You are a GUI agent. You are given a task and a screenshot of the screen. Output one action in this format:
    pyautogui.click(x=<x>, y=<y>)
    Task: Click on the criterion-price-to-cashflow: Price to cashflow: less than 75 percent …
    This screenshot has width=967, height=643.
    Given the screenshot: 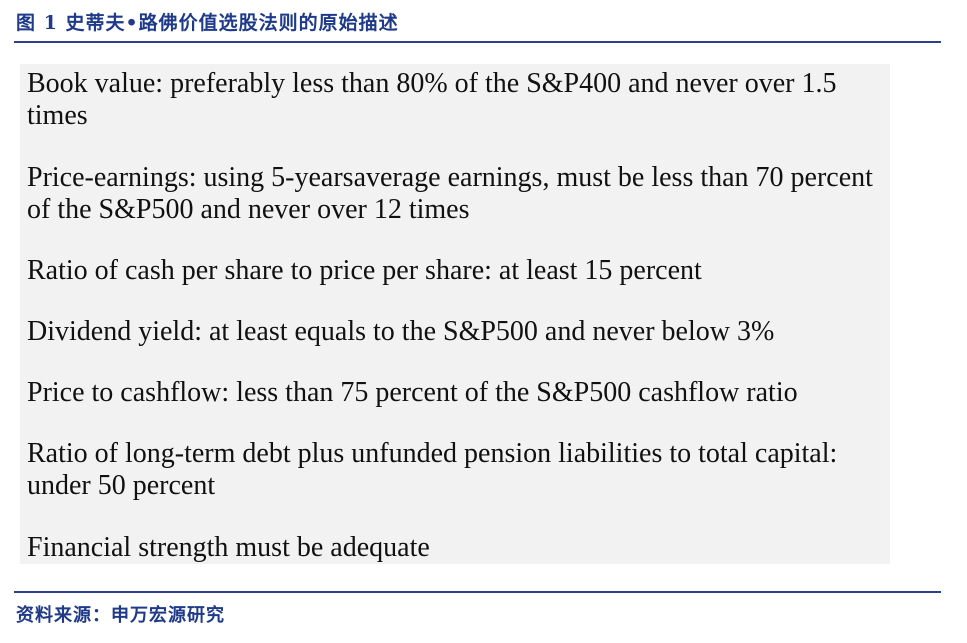 What is the action you would take?
    pyautogui.click(x=412, y=392)
    